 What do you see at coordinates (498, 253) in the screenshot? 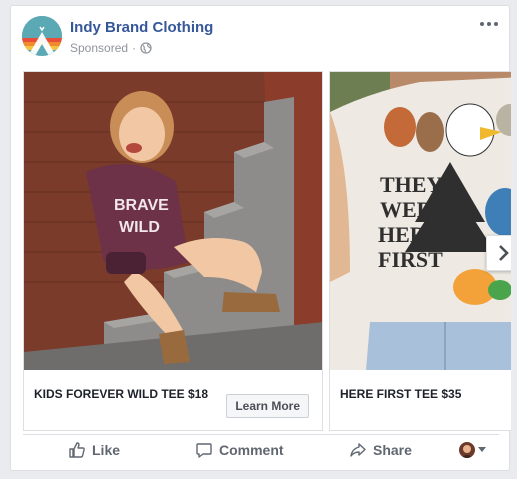
I see `carousel-next-button` at bounding box center [498, 253].